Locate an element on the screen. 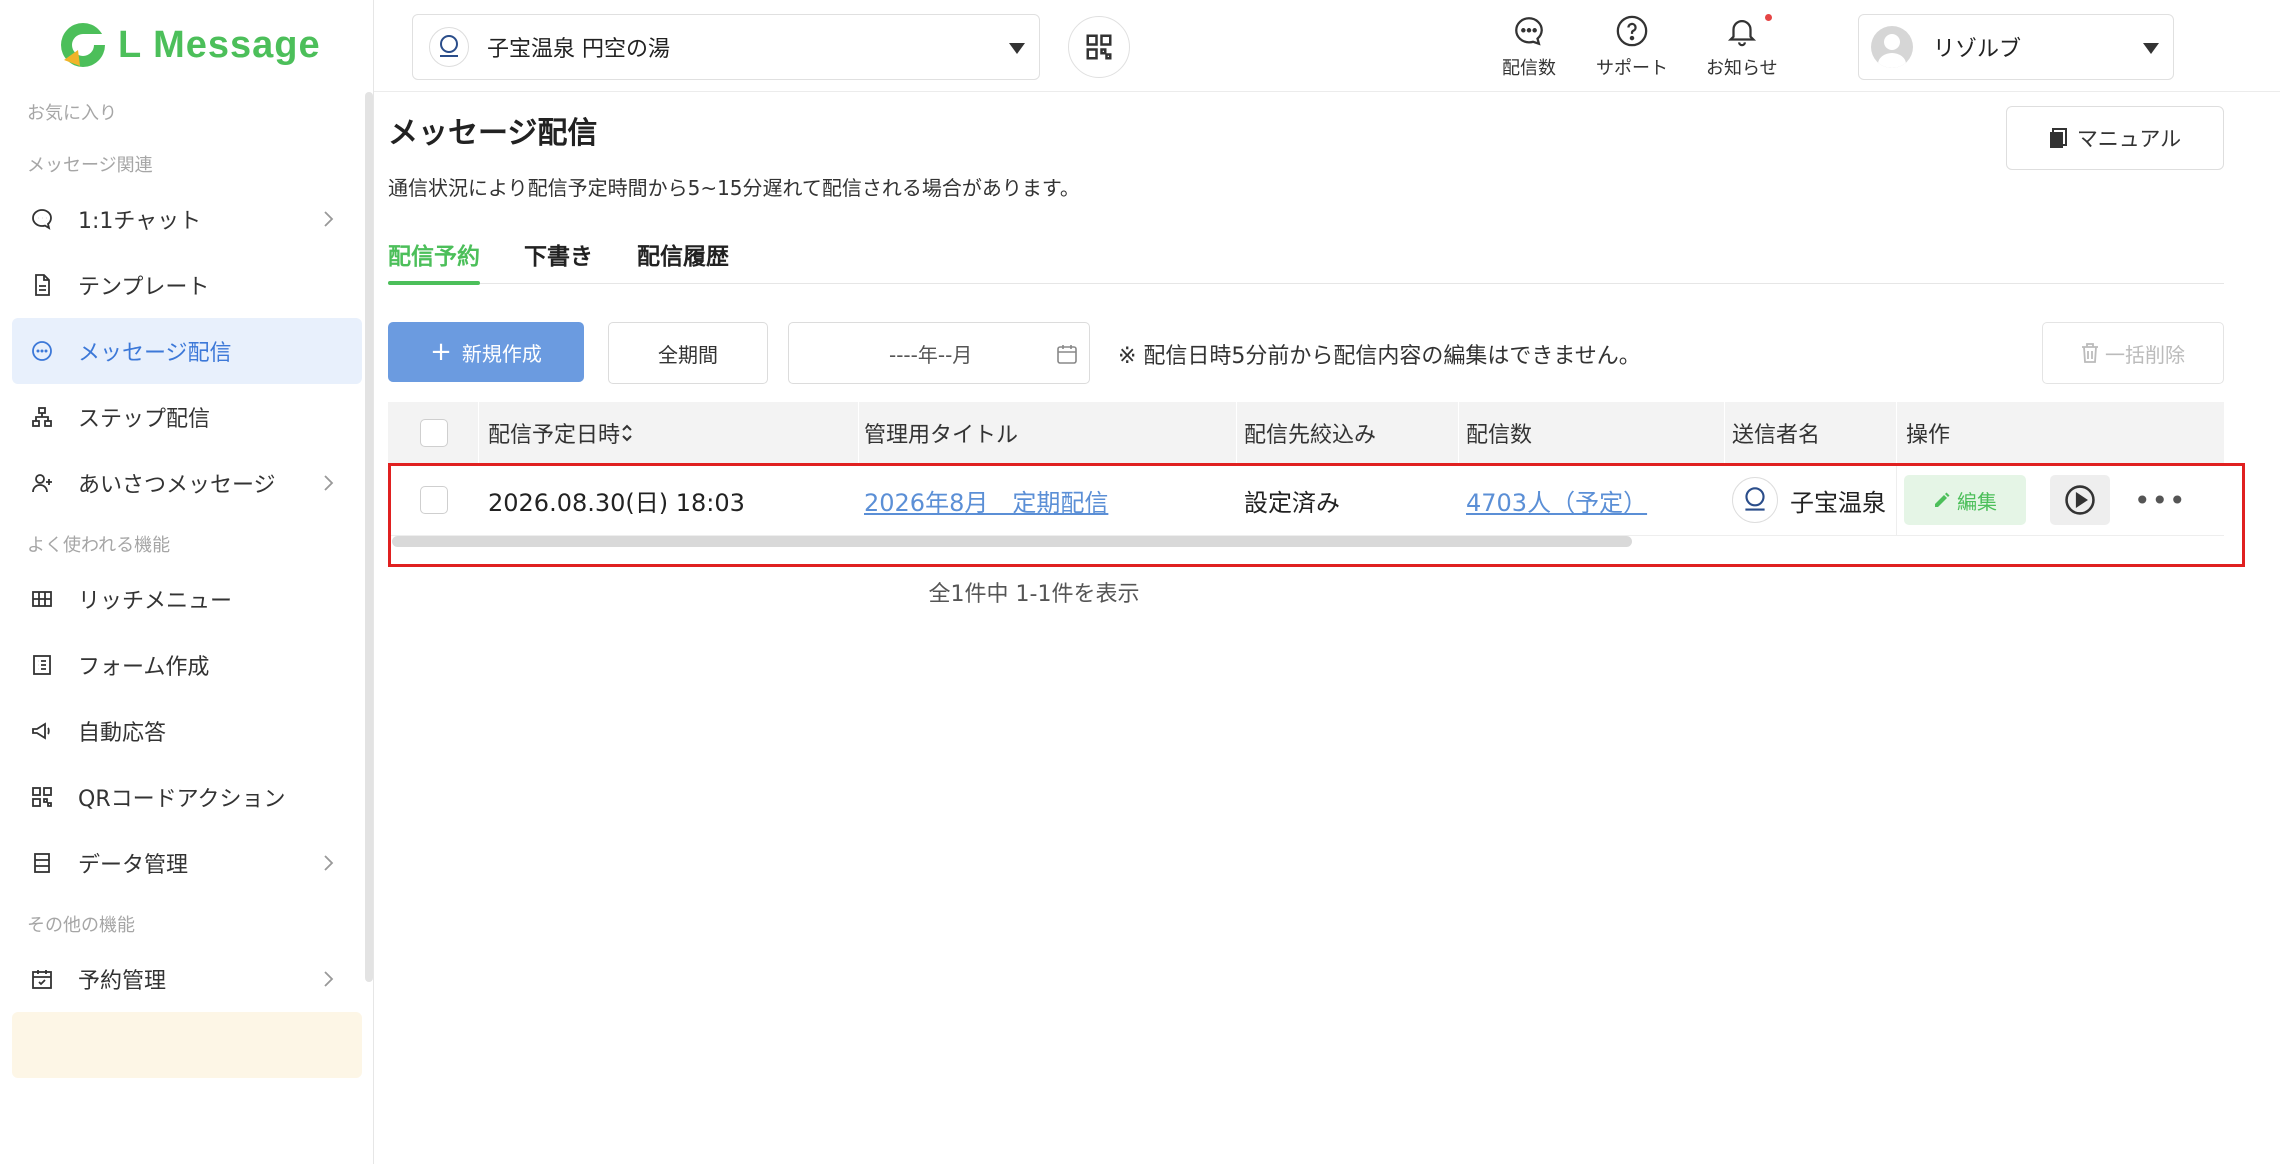 This screenshot has height=1164, width=2280. tab-history: 配信履歴 is located at coordinates (683, 254).